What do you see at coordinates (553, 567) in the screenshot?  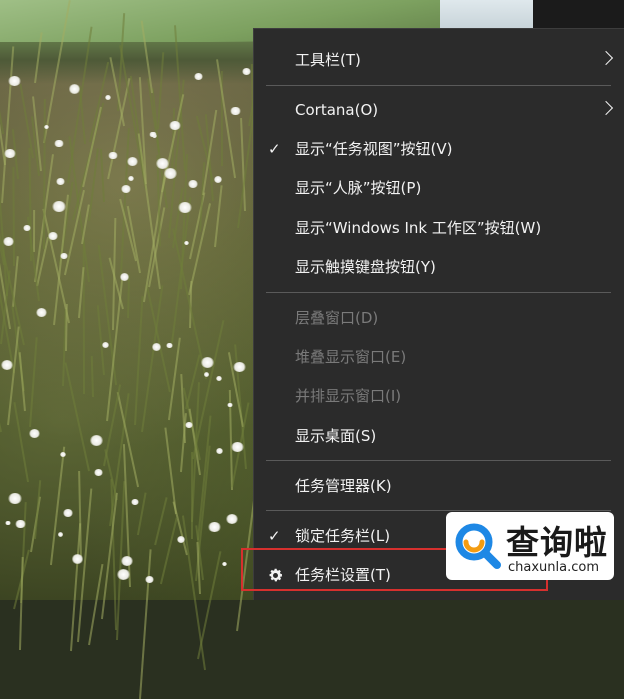 I see `watermark-url: chaxunla.com` at bounding box center [553, 567].